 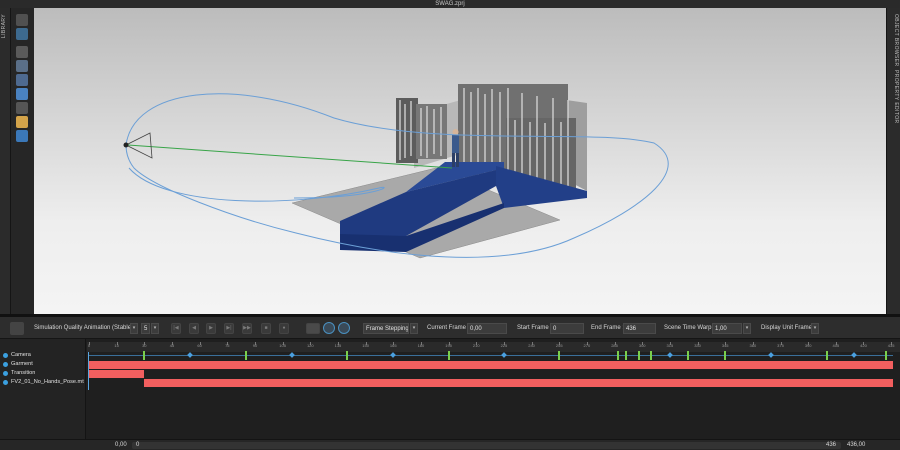 What do you see at coordinates (17, 328) in the screenshot?
I see `record-icon` at bounding box center [17, 328].